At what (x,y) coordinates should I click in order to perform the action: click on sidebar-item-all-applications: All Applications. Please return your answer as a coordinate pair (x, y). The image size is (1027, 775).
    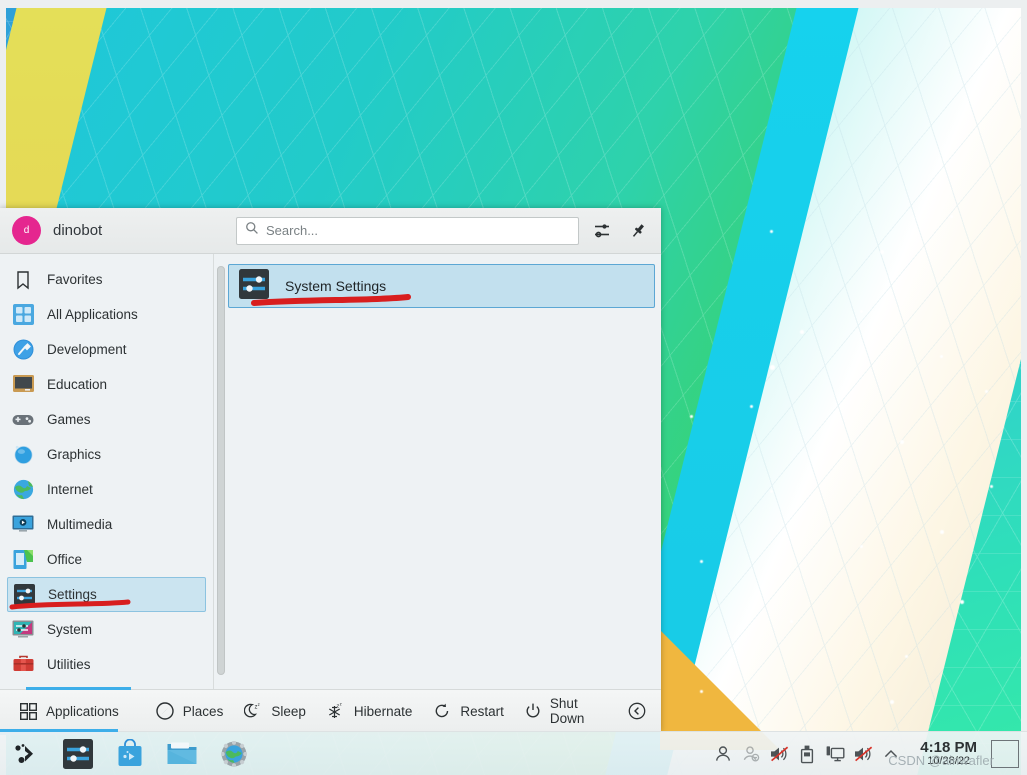
    Looking at the image, I should click on (106, 314).